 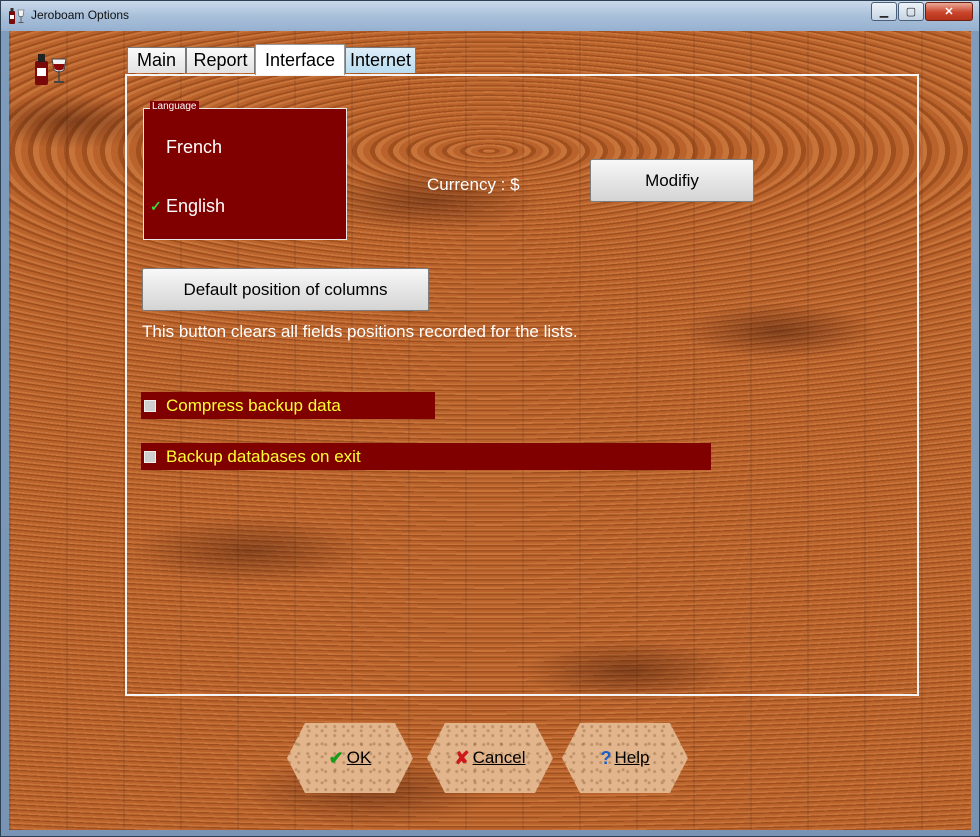 What do you see at coordinates (300, 59) in the screenshot?
I see `tab-interface: Interface` at bounding box center [300, 59].